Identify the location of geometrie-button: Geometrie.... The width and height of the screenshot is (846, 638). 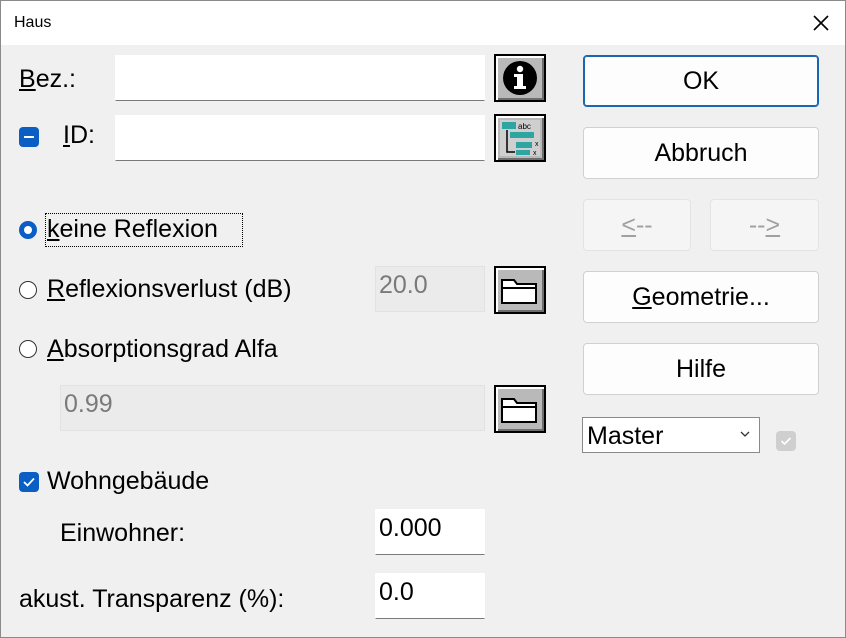
(701, 297).